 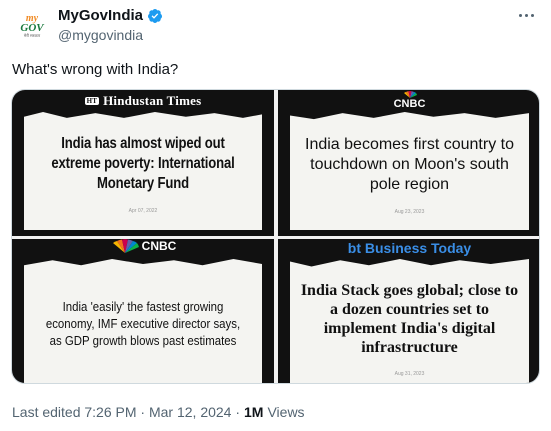 What do you see at coordinates (95, 69) in the screenshot?
I see `tweet-text: What's wrong with India?` at bounding box center [95, 69].